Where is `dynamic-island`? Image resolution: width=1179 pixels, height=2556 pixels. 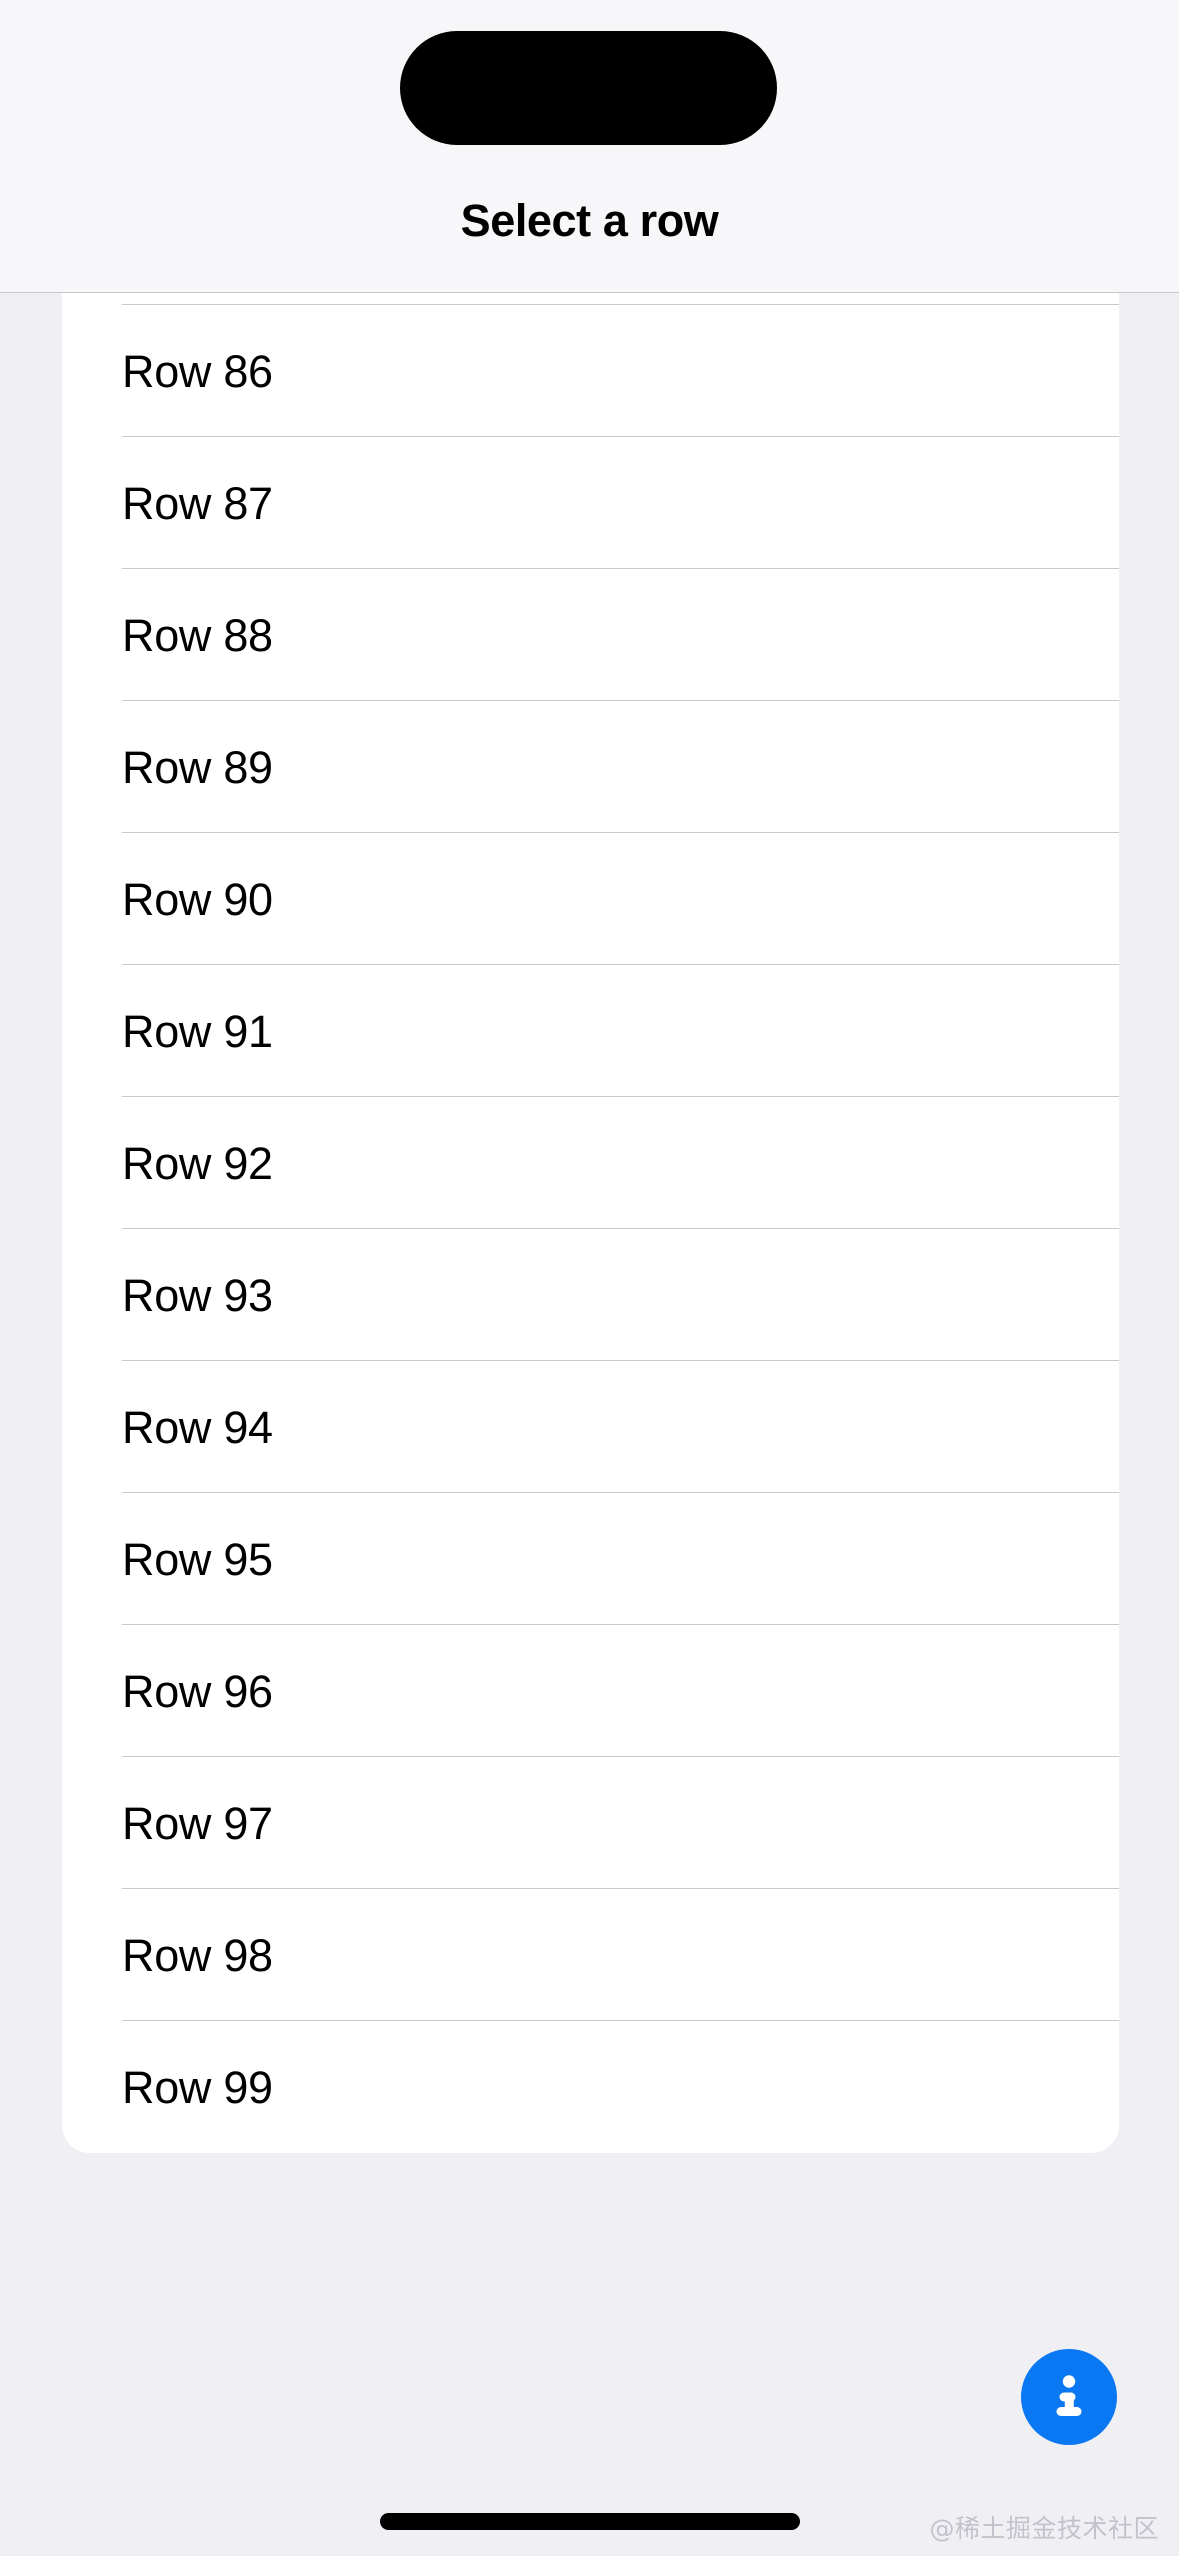
dynamic-island is located at coordinates (588, 88).